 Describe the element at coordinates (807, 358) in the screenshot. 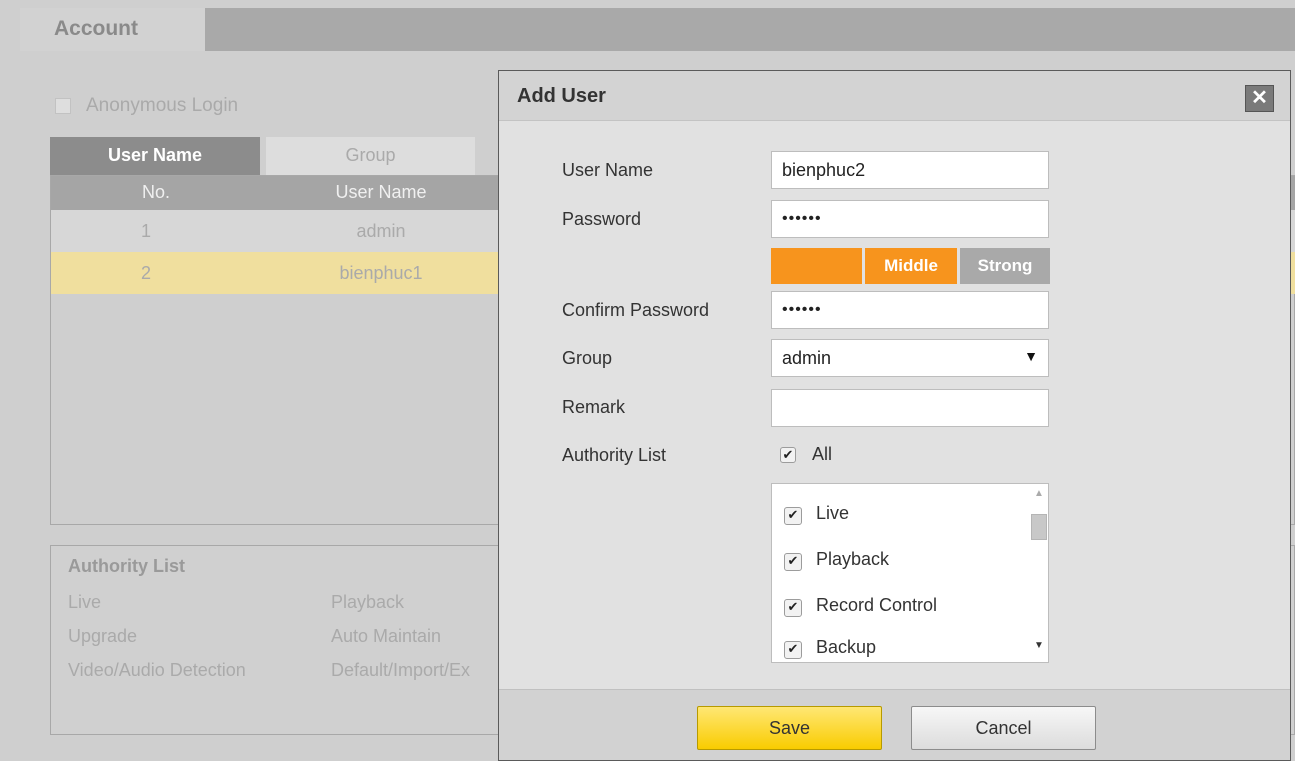

I see `group-select-value: admin` at that location.